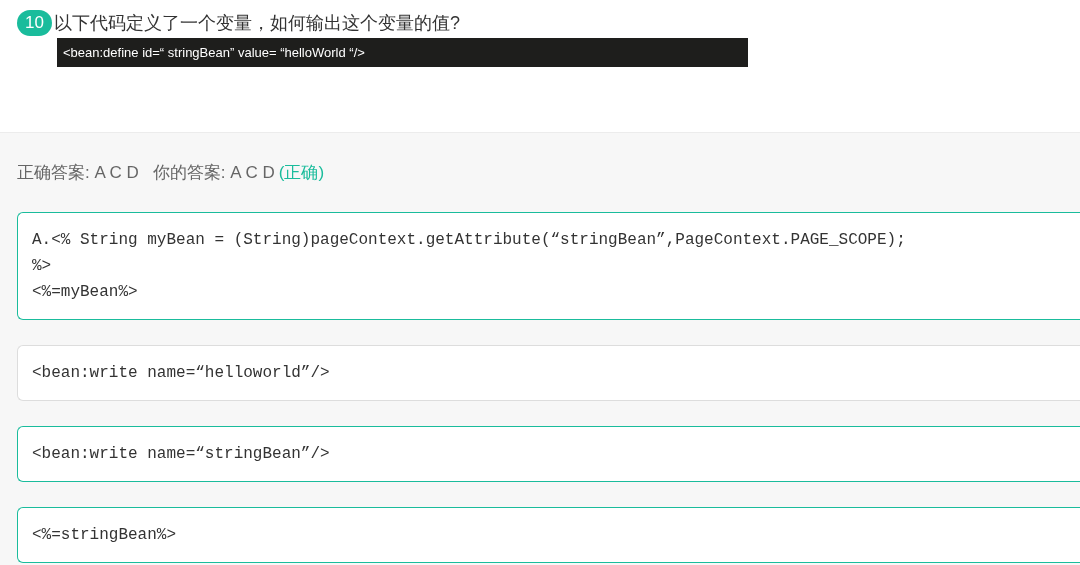  What do you see at coordinates (34, 23) in the screenshot?
I see `question-number-badge: 10` at bounding box center [34, 23].